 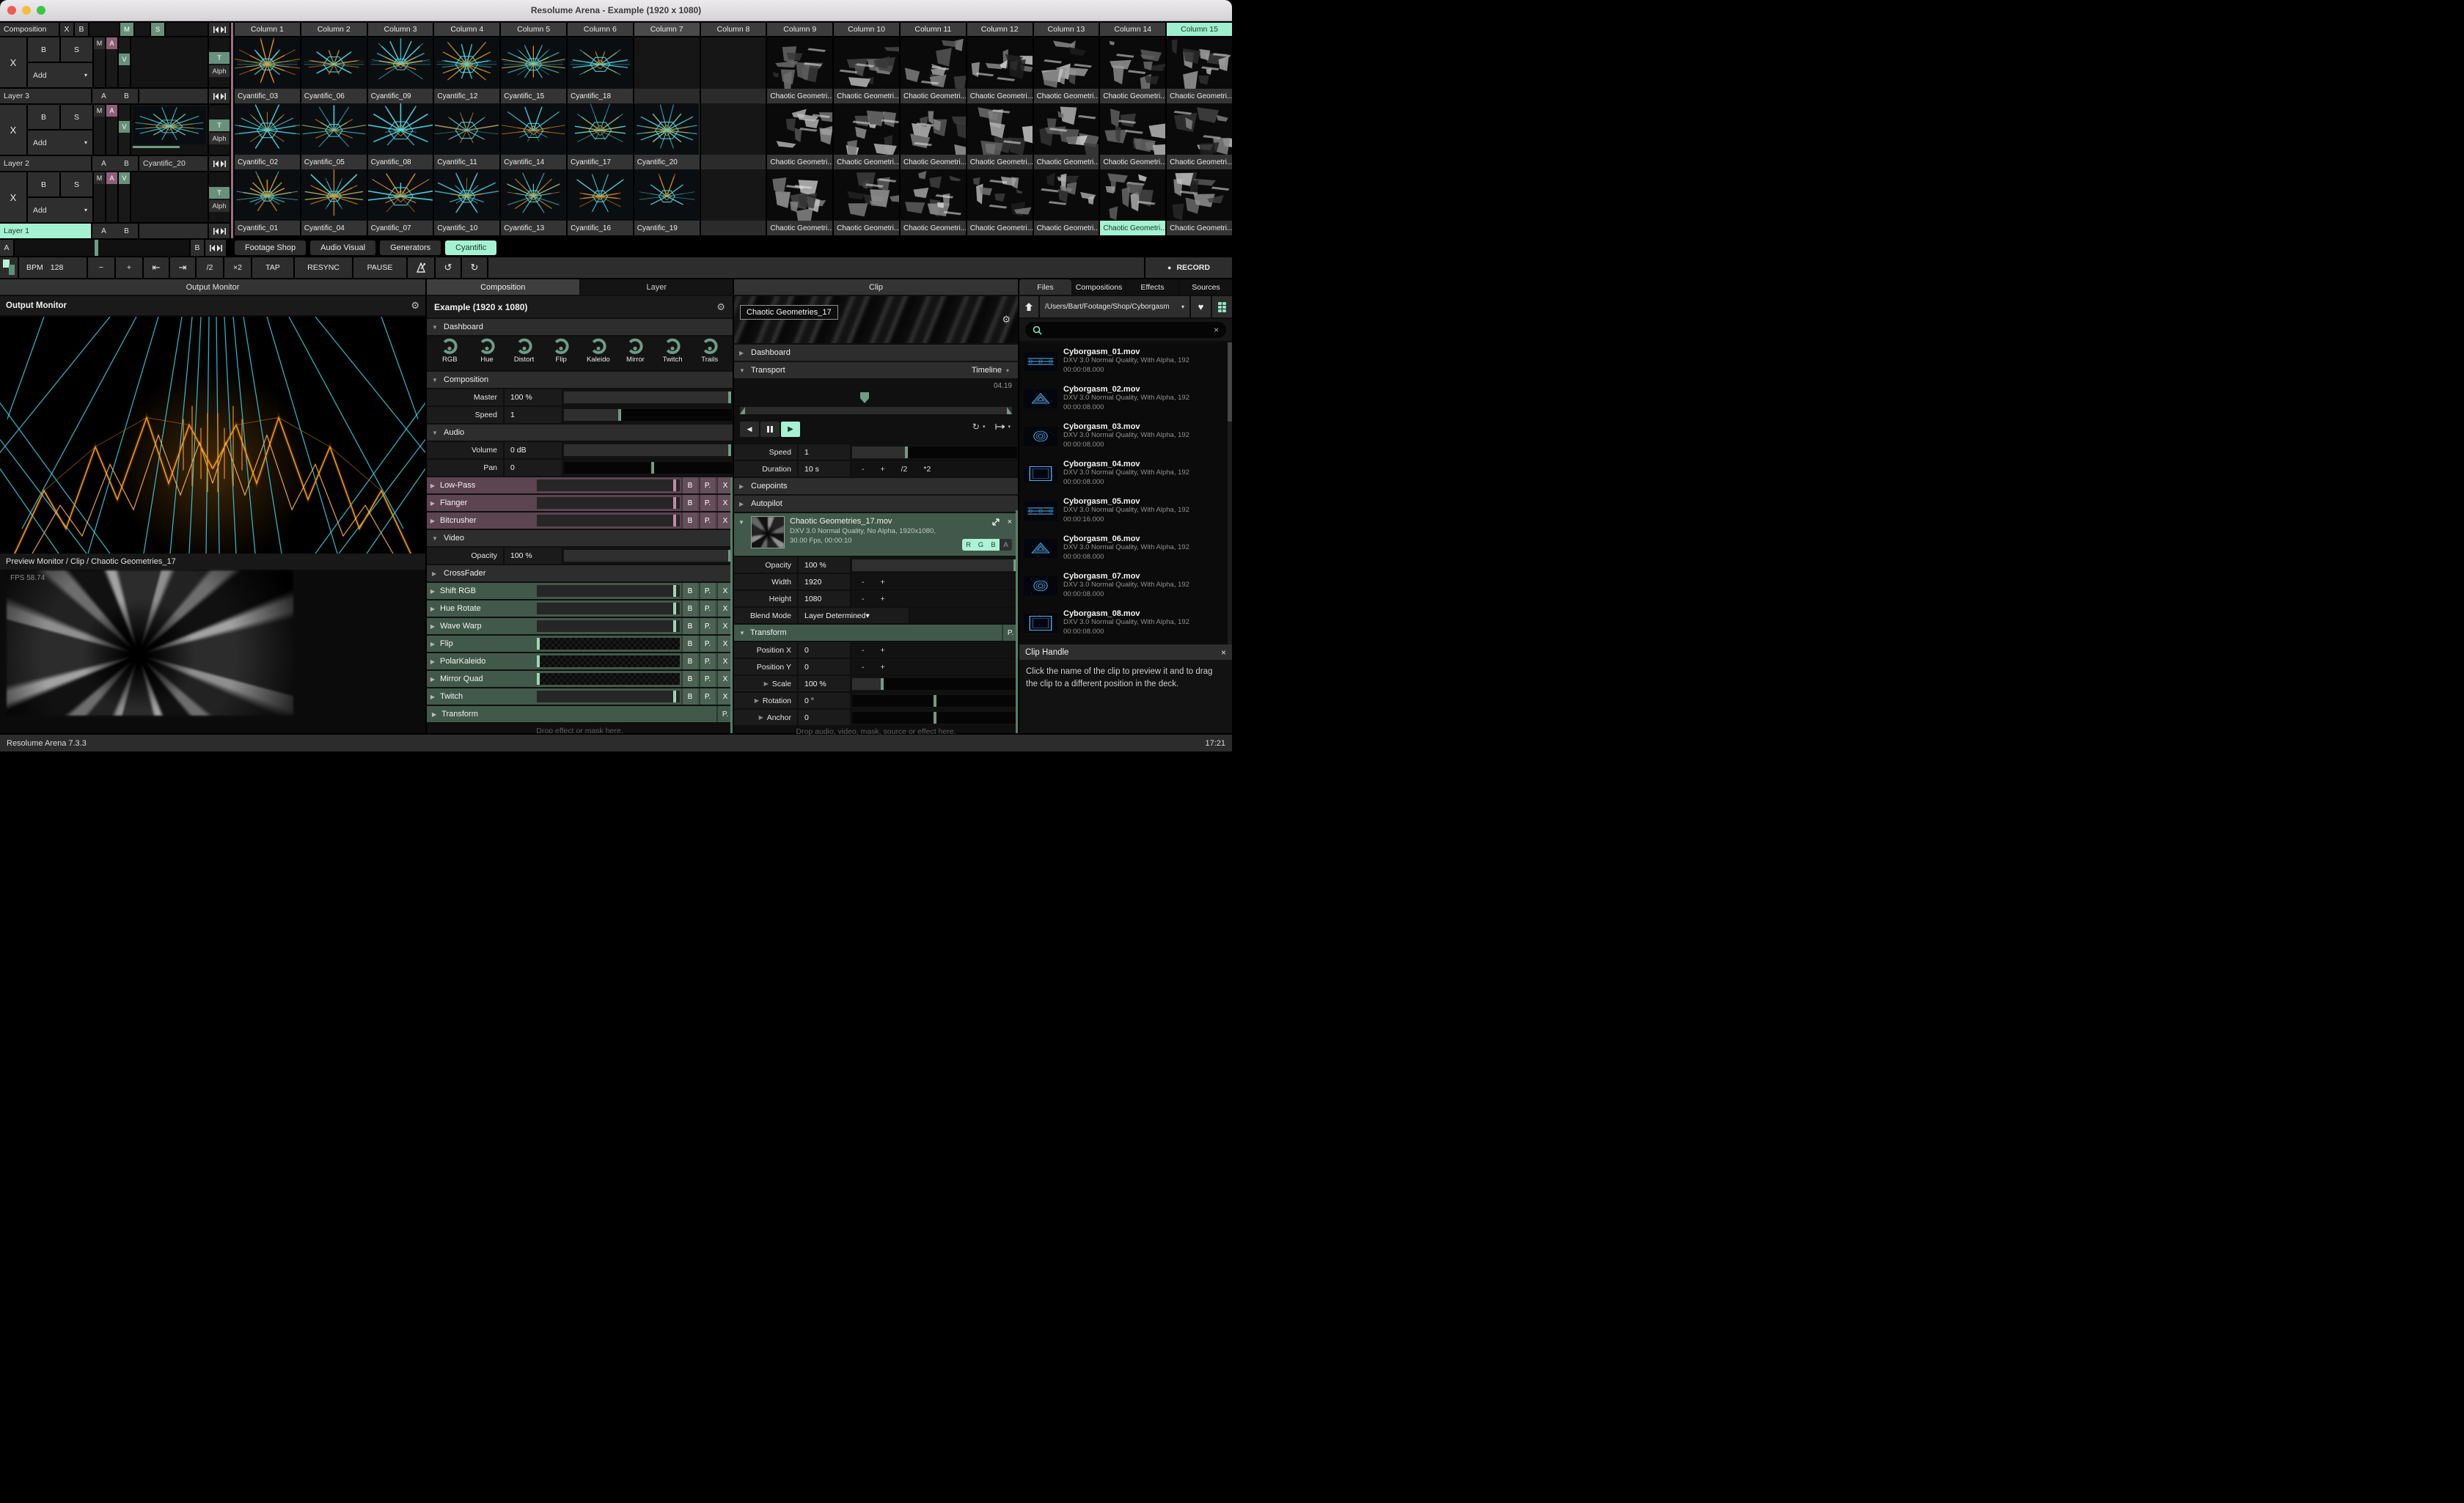 What do you see at coordinates (854, 615) in the screenshot?
I see `blend-mode-dropdown: Layer Determined ▾` at bounding box center [854, 615].